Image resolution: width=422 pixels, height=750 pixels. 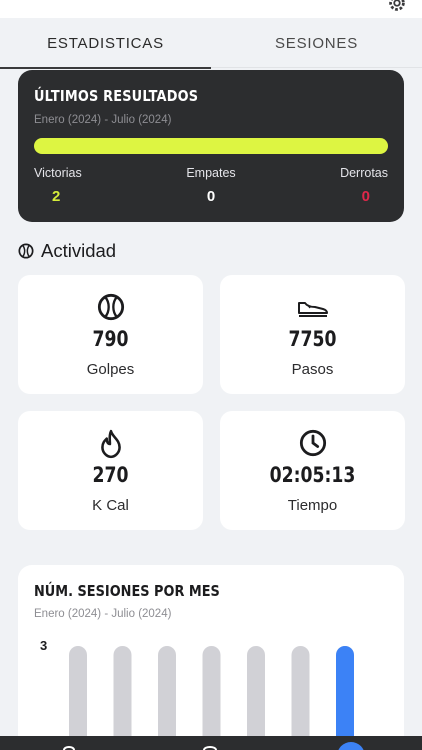 What do you see at coordinates (110, 339) in the screenshot?
I see `tile-value: 790` at bounding box center [110, 339].